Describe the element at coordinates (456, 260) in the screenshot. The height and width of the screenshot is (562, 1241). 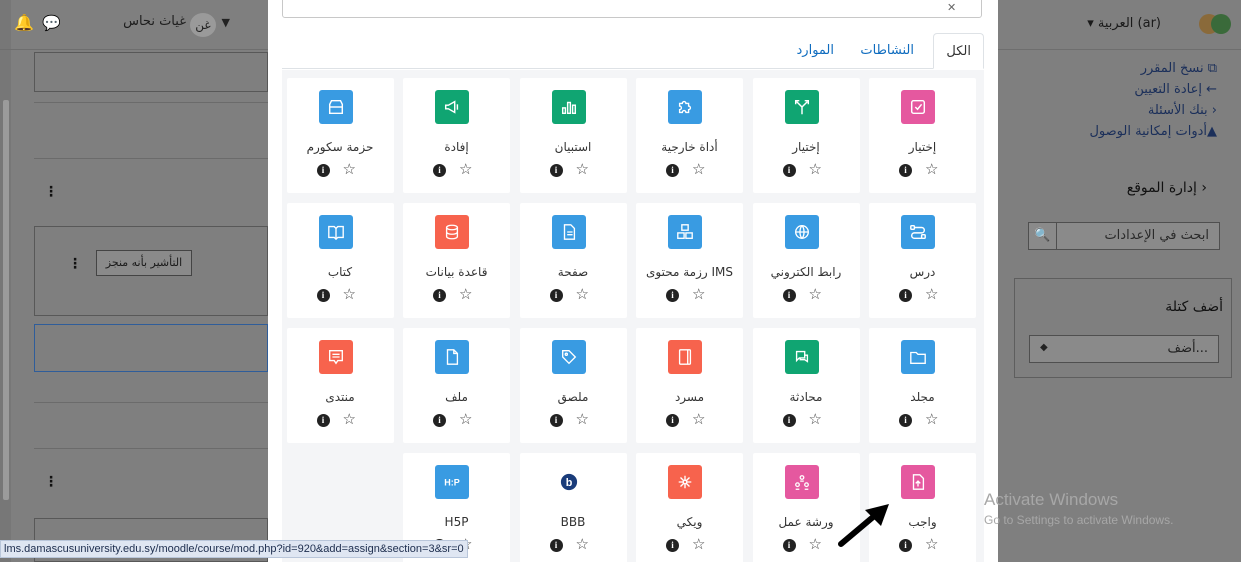
I see `activity-tile: قاعدة بيانات i ☆` at that location.